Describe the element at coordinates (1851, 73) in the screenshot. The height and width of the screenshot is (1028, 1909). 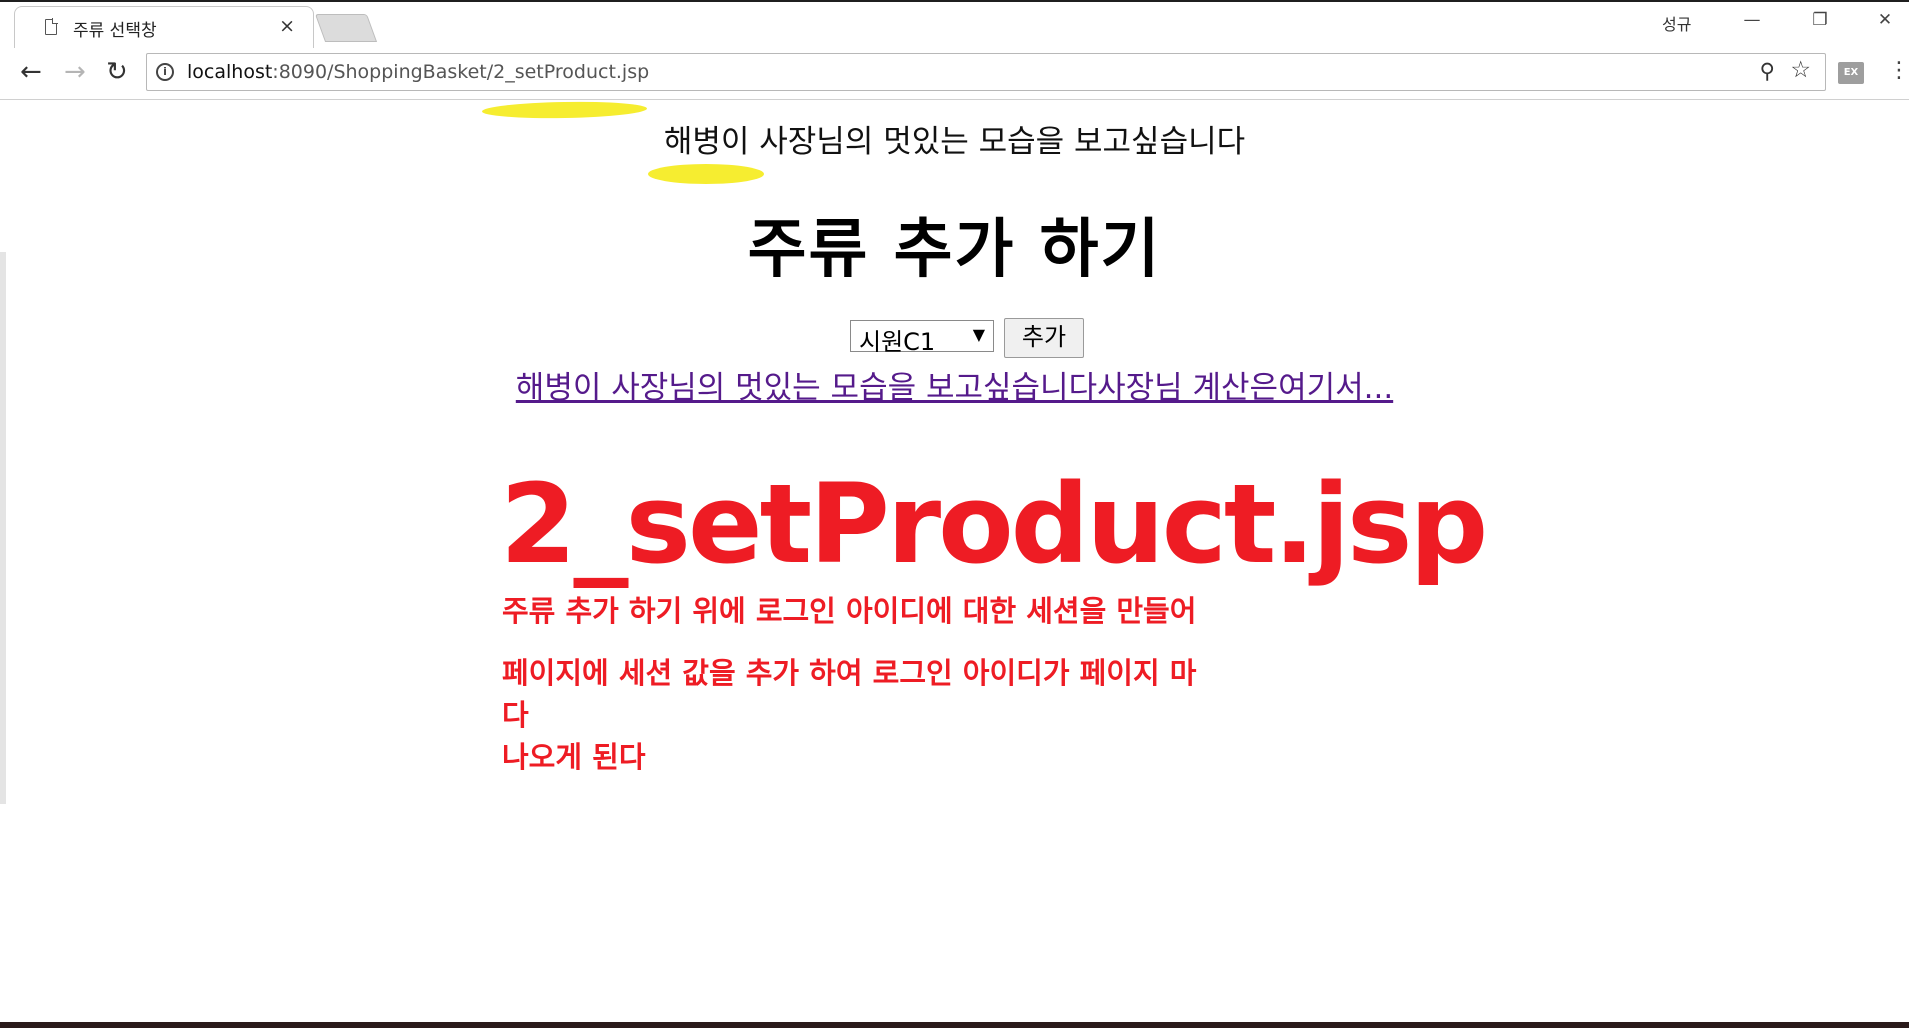
I see `extension-icon: EX` at that location.